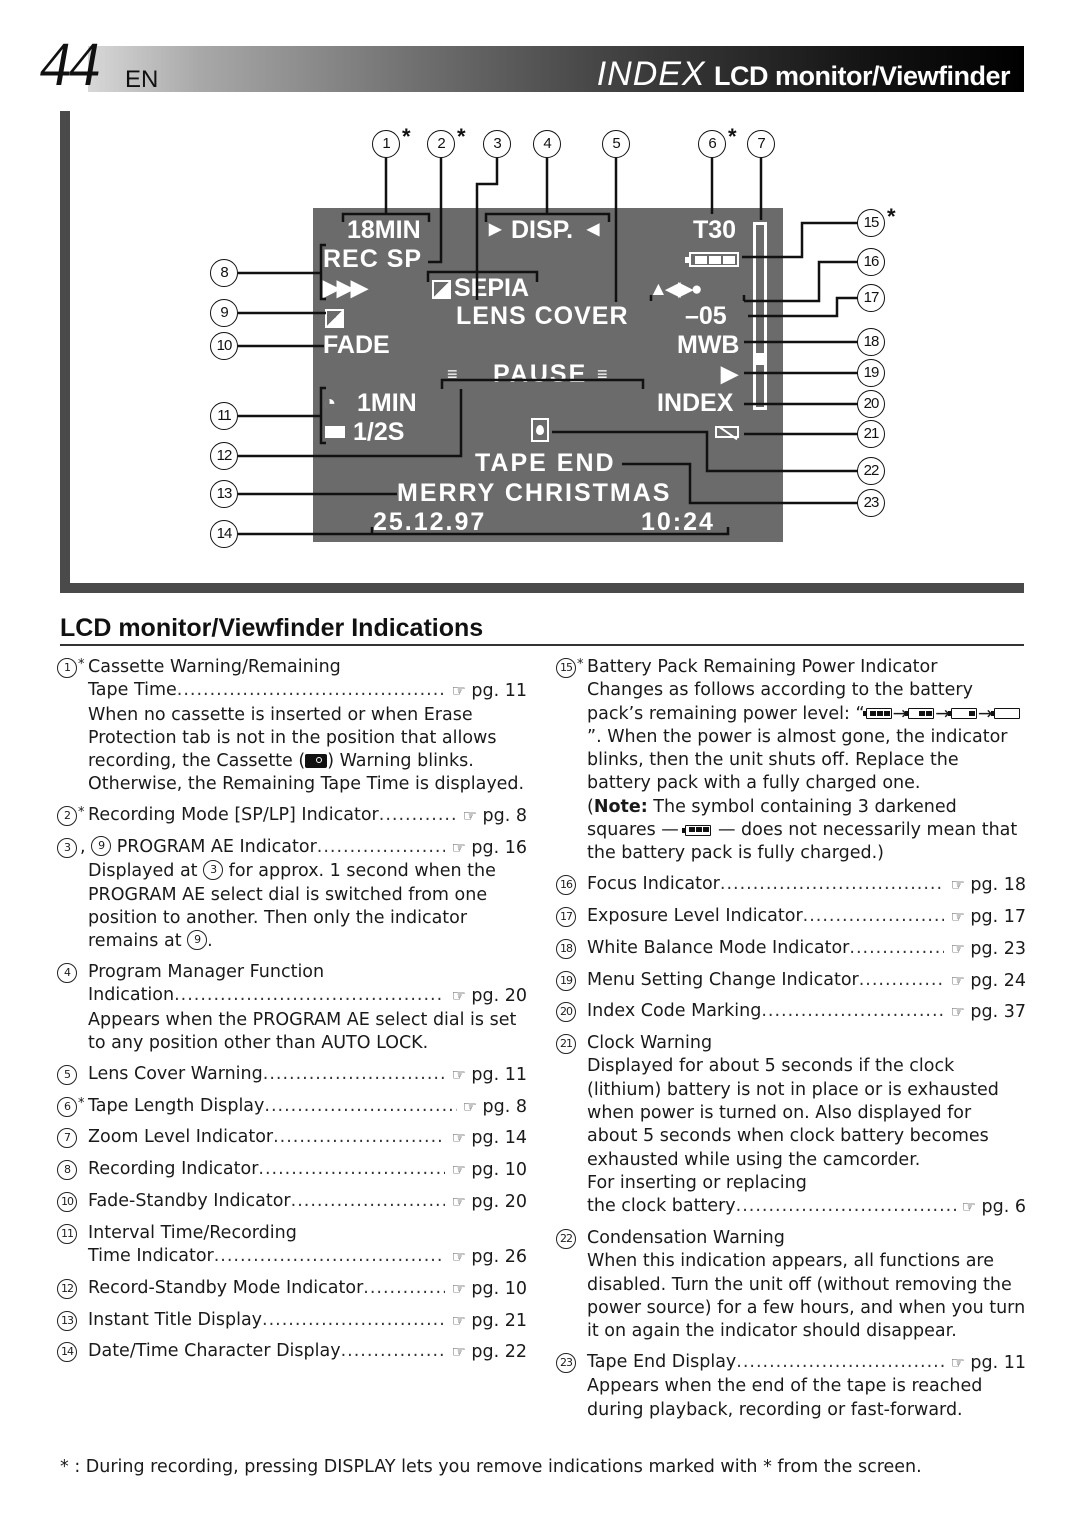 The width and height of the screenshot is (1080, 1533). What do you see at coordinates (985, 917) in the screenshot?
I see `page-ref-link: ☞ pg. 17` at bounding box center [985, 917].